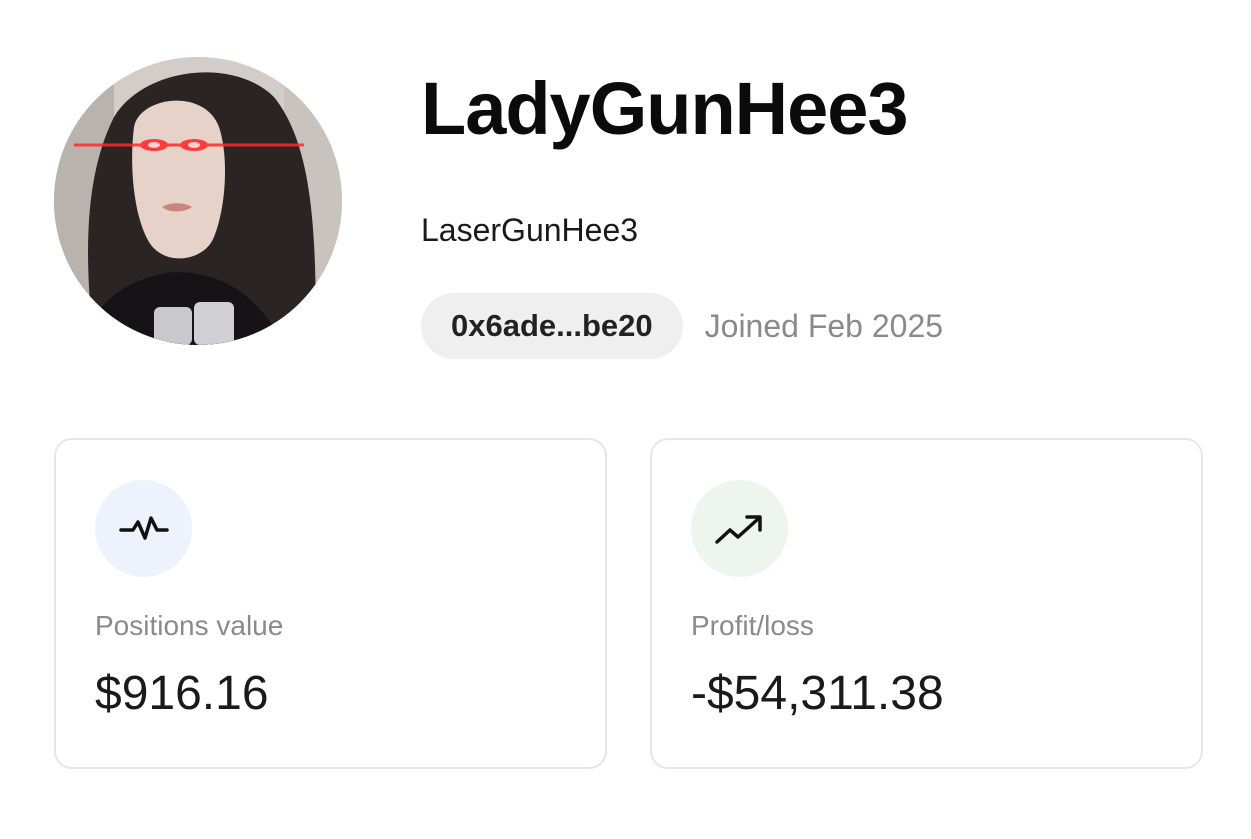 The width and height of the screenshot is (1251, 839). I want to click on username: LadyGunHee3, so click(665, 108).